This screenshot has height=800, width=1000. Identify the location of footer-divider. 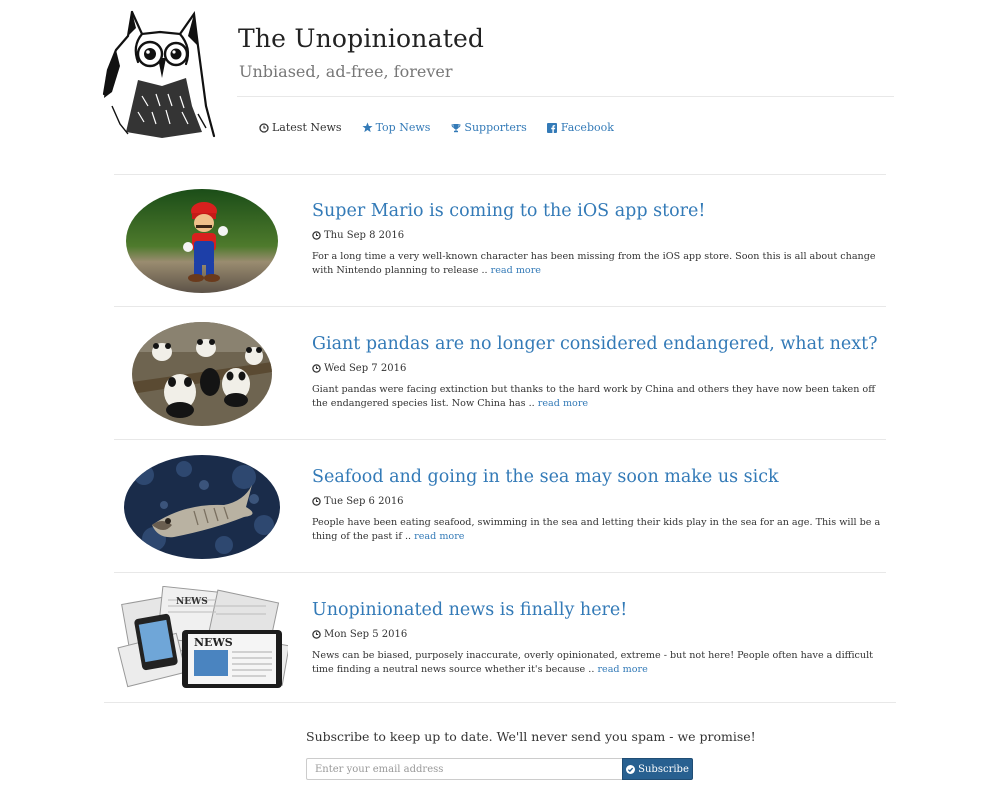
(500, 702).